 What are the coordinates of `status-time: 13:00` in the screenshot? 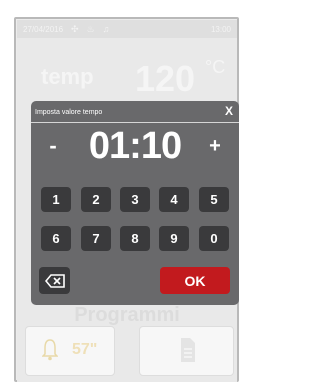 It's located at (220, 29).